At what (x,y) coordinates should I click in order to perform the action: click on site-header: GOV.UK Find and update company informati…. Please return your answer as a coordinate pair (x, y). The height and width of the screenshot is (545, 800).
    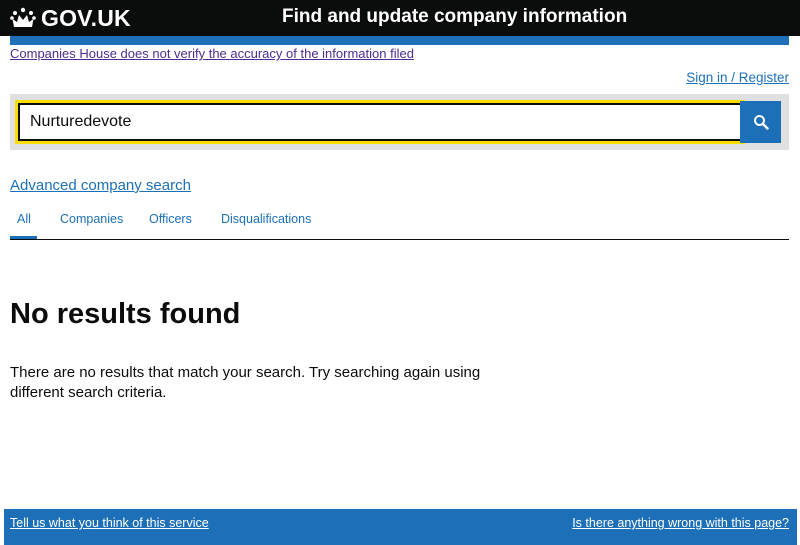
    Looking at the image, I should click on (400, 18).